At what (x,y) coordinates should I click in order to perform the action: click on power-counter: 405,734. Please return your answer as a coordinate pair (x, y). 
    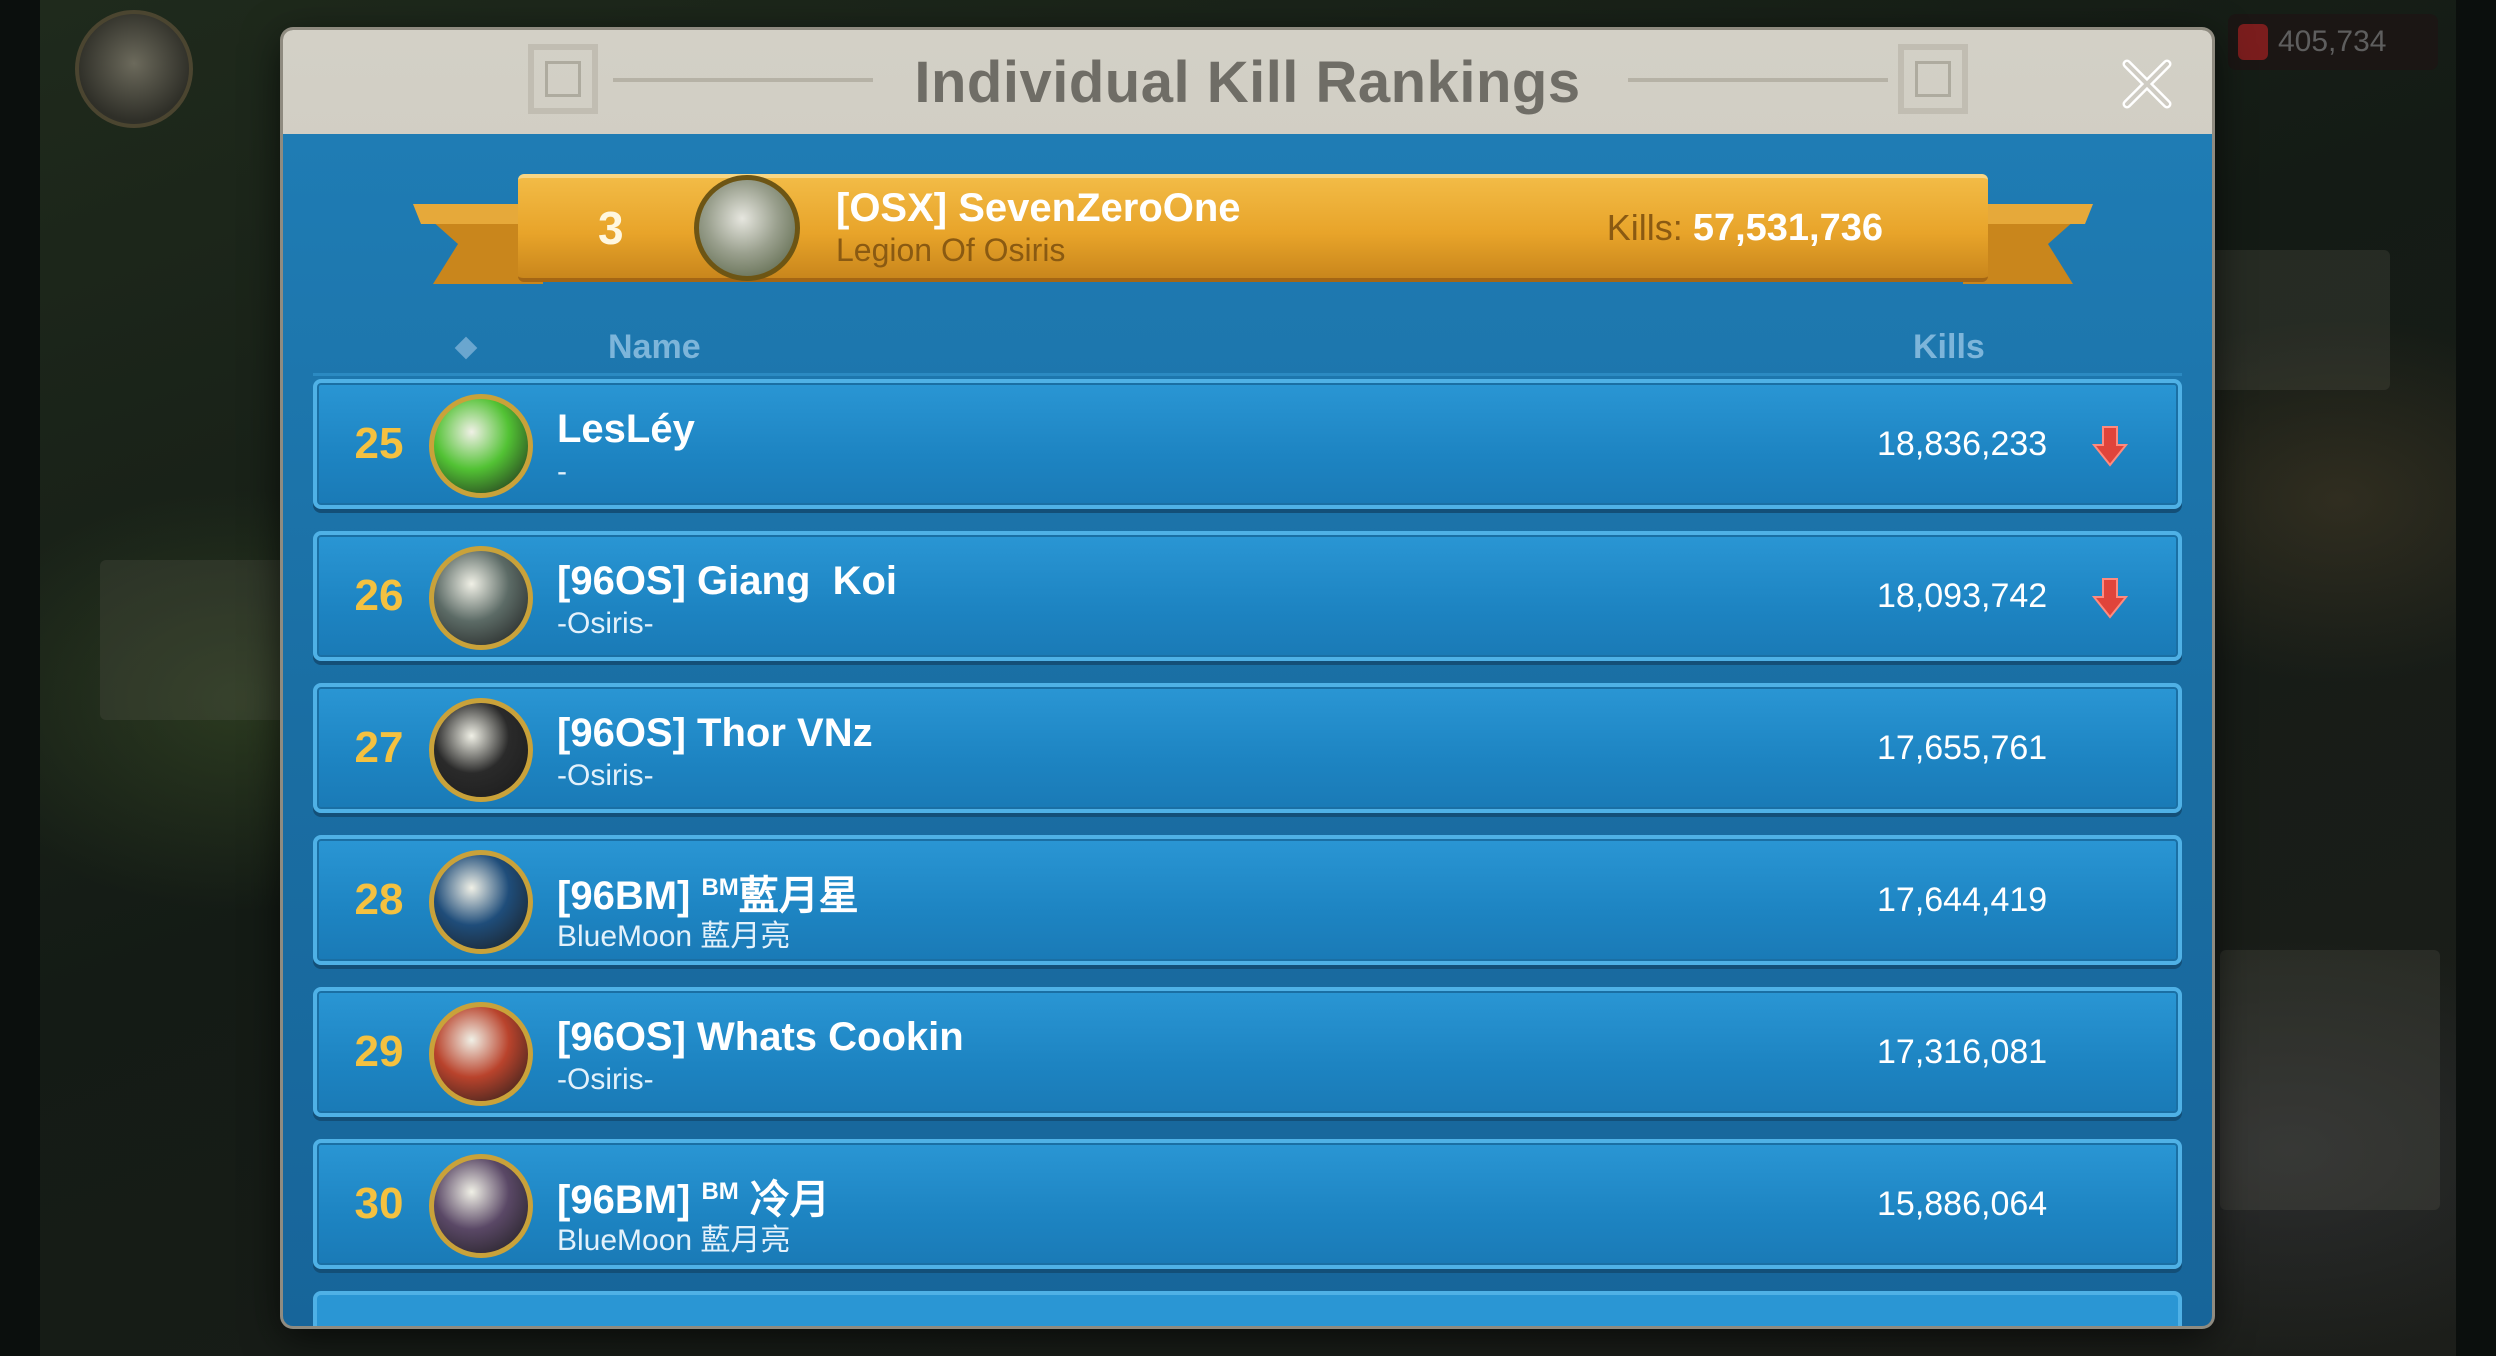
    Looking at the image, I should click on (2333, 42).